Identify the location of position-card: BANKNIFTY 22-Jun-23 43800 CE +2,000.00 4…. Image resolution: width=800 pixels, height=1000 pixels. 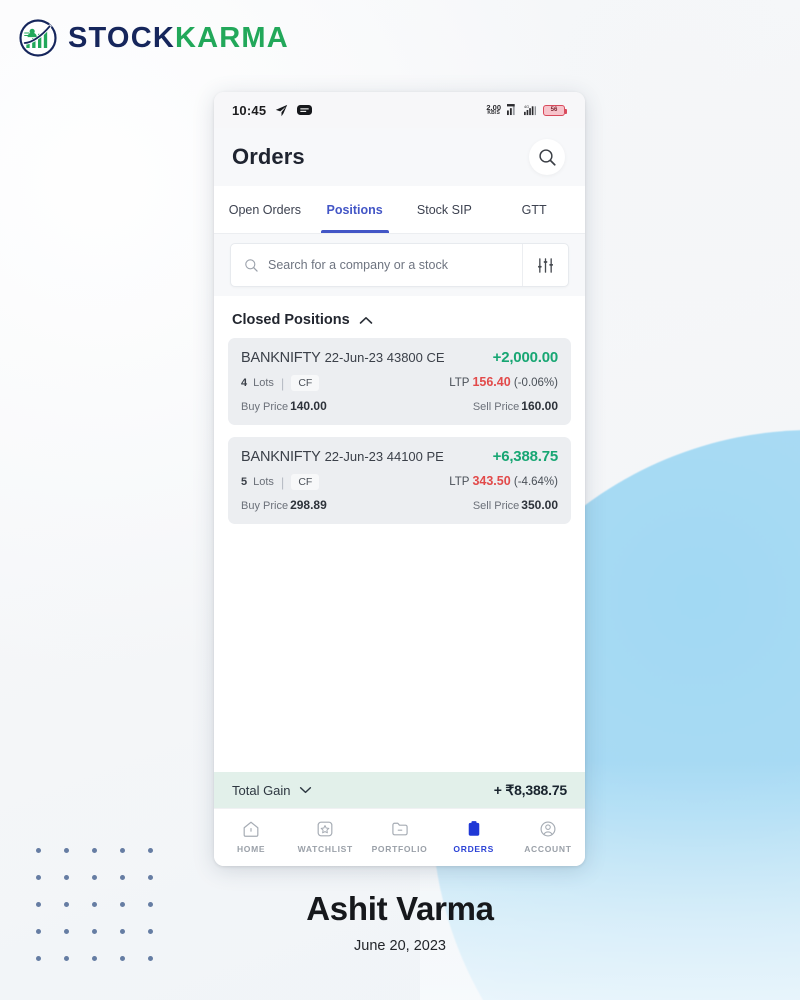
(399, 381).